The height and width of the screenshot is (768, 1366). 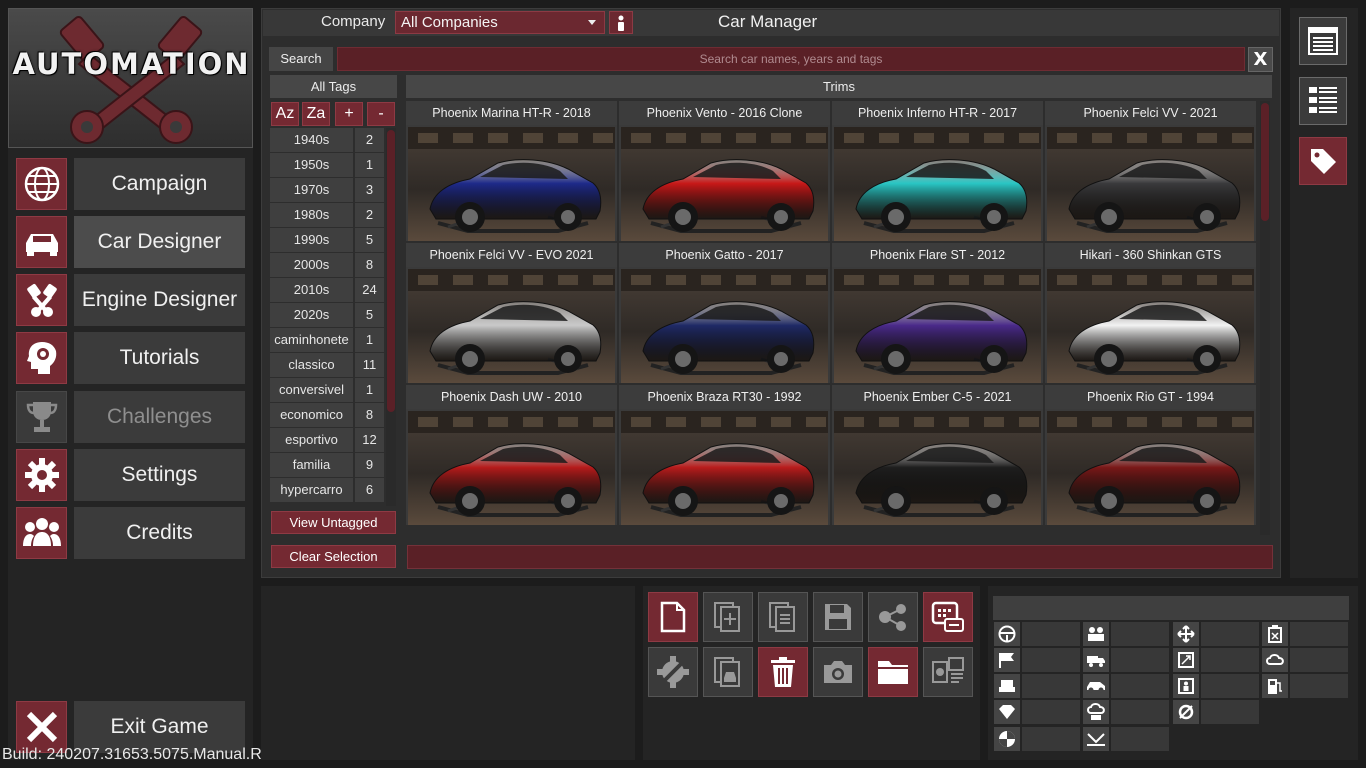 I want to click on delete-button, so click(x=783, y=672).